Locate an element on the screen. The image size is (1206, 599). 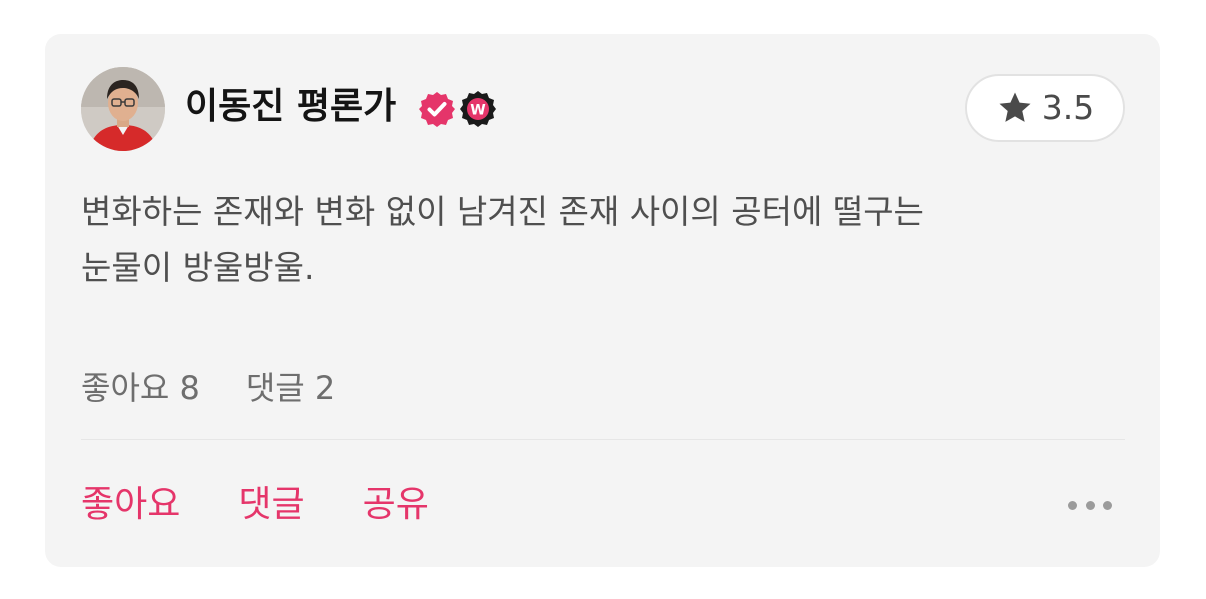
review-text-line: 눈물이 방울방울. is located at coordinates (198, 267).